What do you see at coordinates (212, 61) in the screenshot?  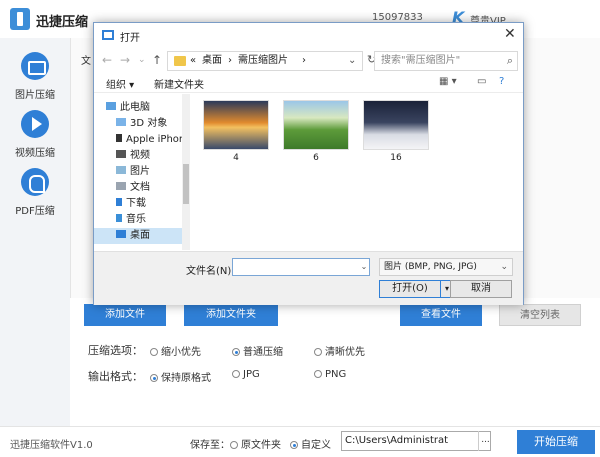 I see `breadcrumb-desktop: 桌面` at bounding box center [212, 61].